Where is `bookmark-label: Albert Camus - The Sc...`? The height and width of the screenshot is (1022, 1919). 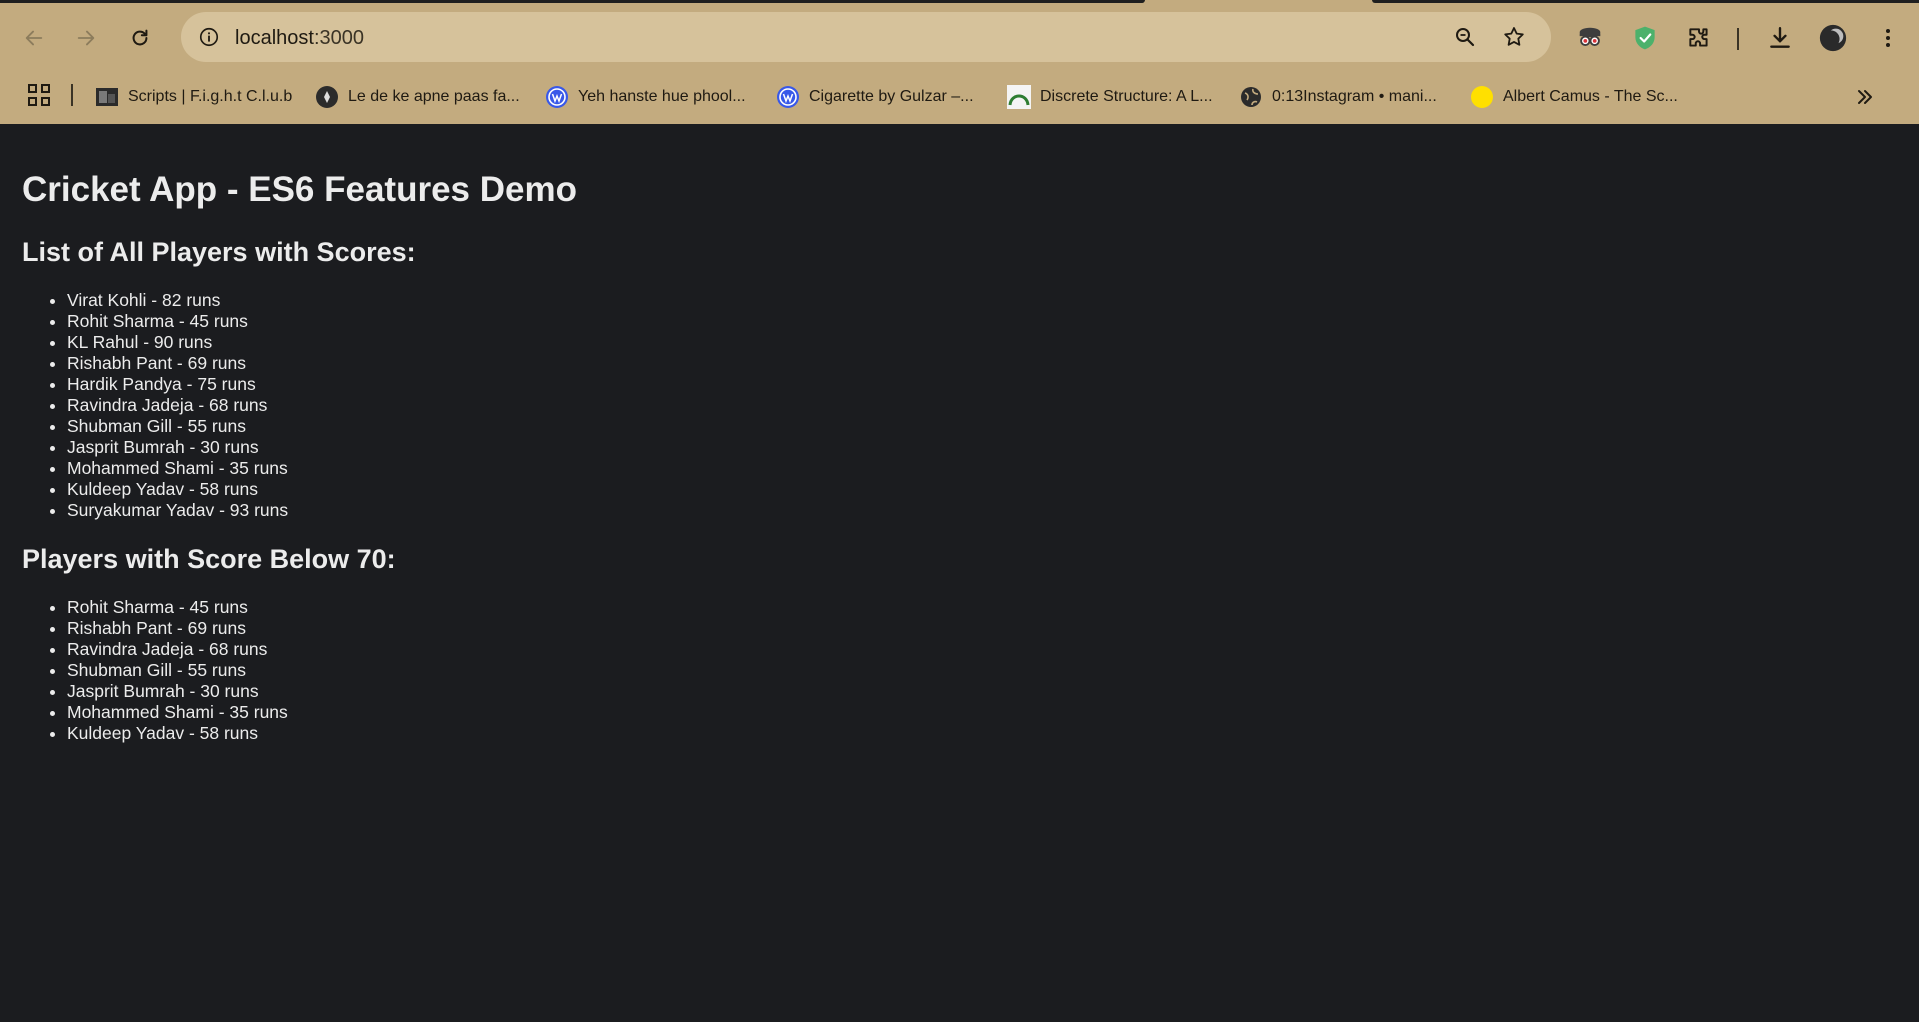
bookmark-label: Albert Camus - The Sc... is located at coordinates (1590, 96).